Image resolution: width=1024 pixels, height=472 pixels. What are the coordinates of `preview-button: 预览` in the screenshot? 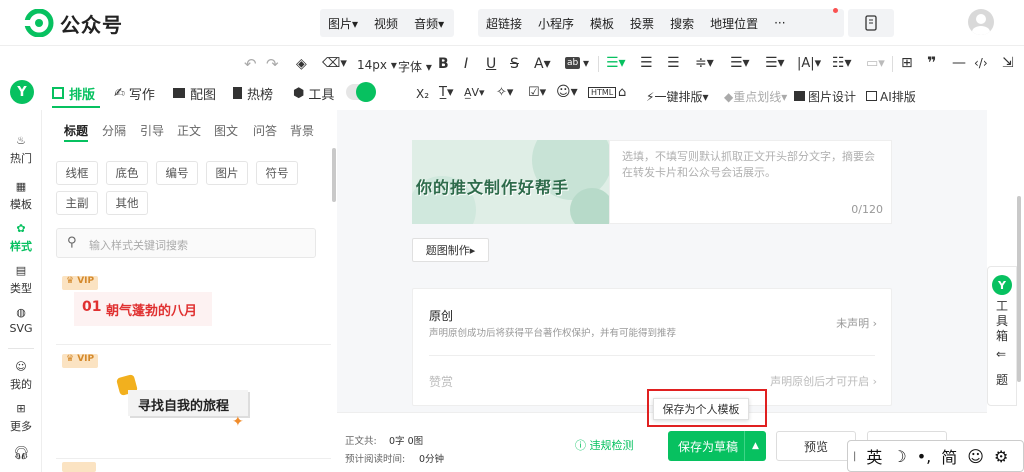 It's located at (816, 446).